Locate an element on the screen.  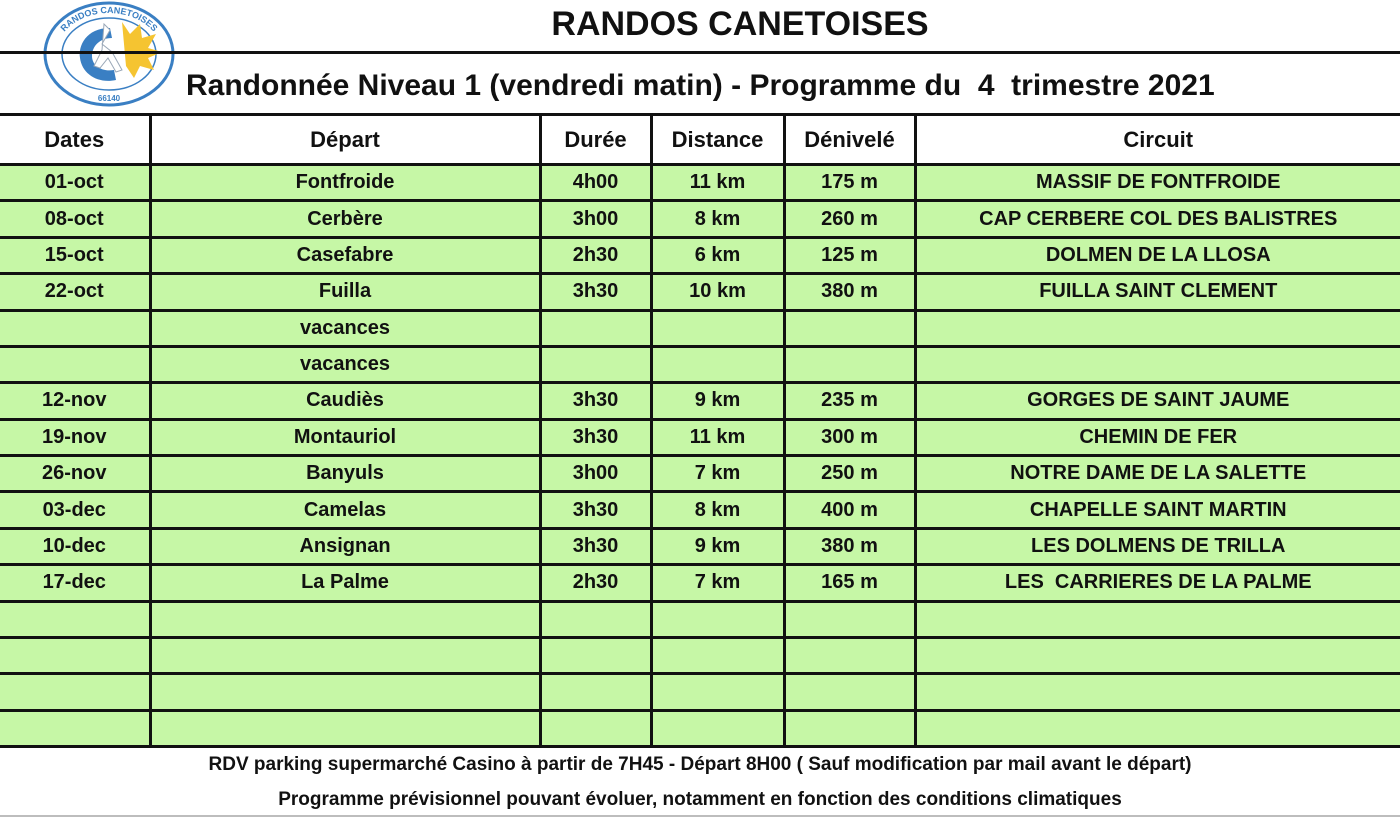
depart-cell: Ansignan is located at coordinates (344, 547).